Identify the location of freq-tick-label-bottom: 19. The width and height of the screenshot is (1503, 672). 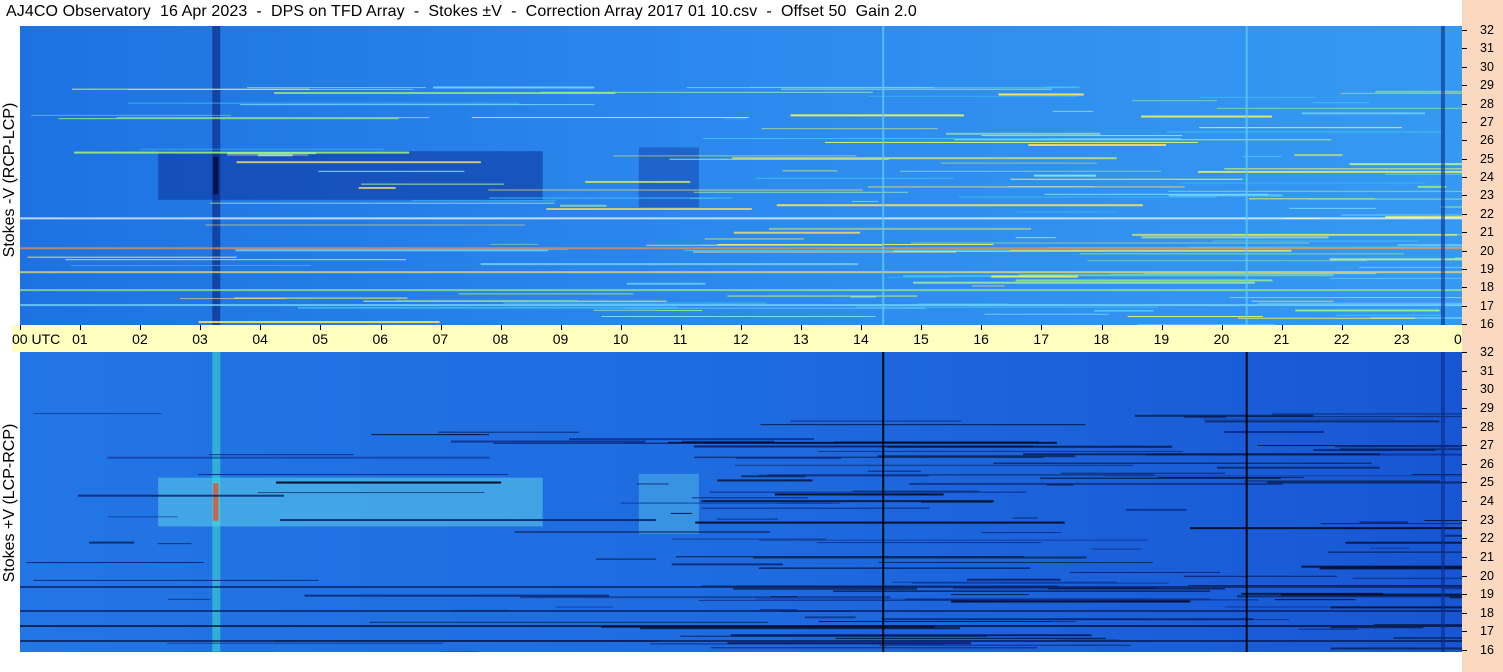
(1487, 594).